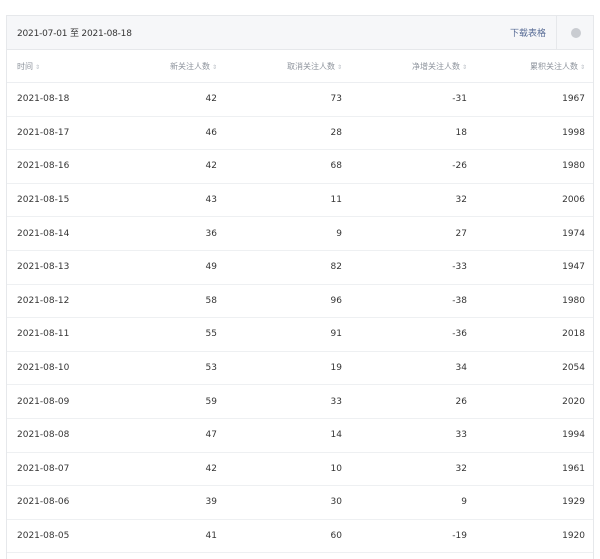  What do you see at coordinates (74, 34) in the screenshot?
I see `date-range-label: 2021-07-01 至 2021-08-18` at bounding box center [74, 34].